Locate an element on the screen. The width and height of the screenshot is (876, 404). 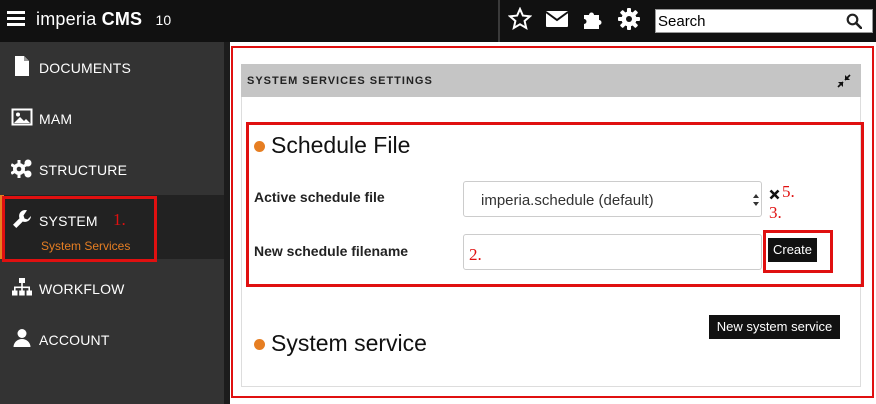
search-box is located at coordinates (764, 21).